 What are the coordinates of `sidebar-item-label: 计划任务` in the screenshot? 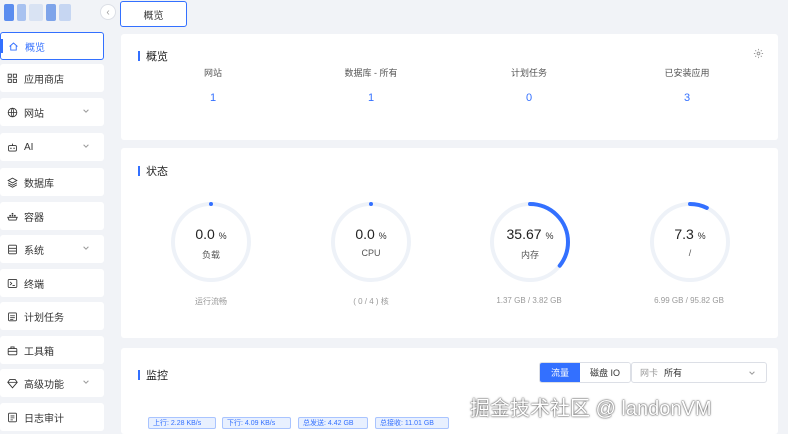 It's located at (44, 318).